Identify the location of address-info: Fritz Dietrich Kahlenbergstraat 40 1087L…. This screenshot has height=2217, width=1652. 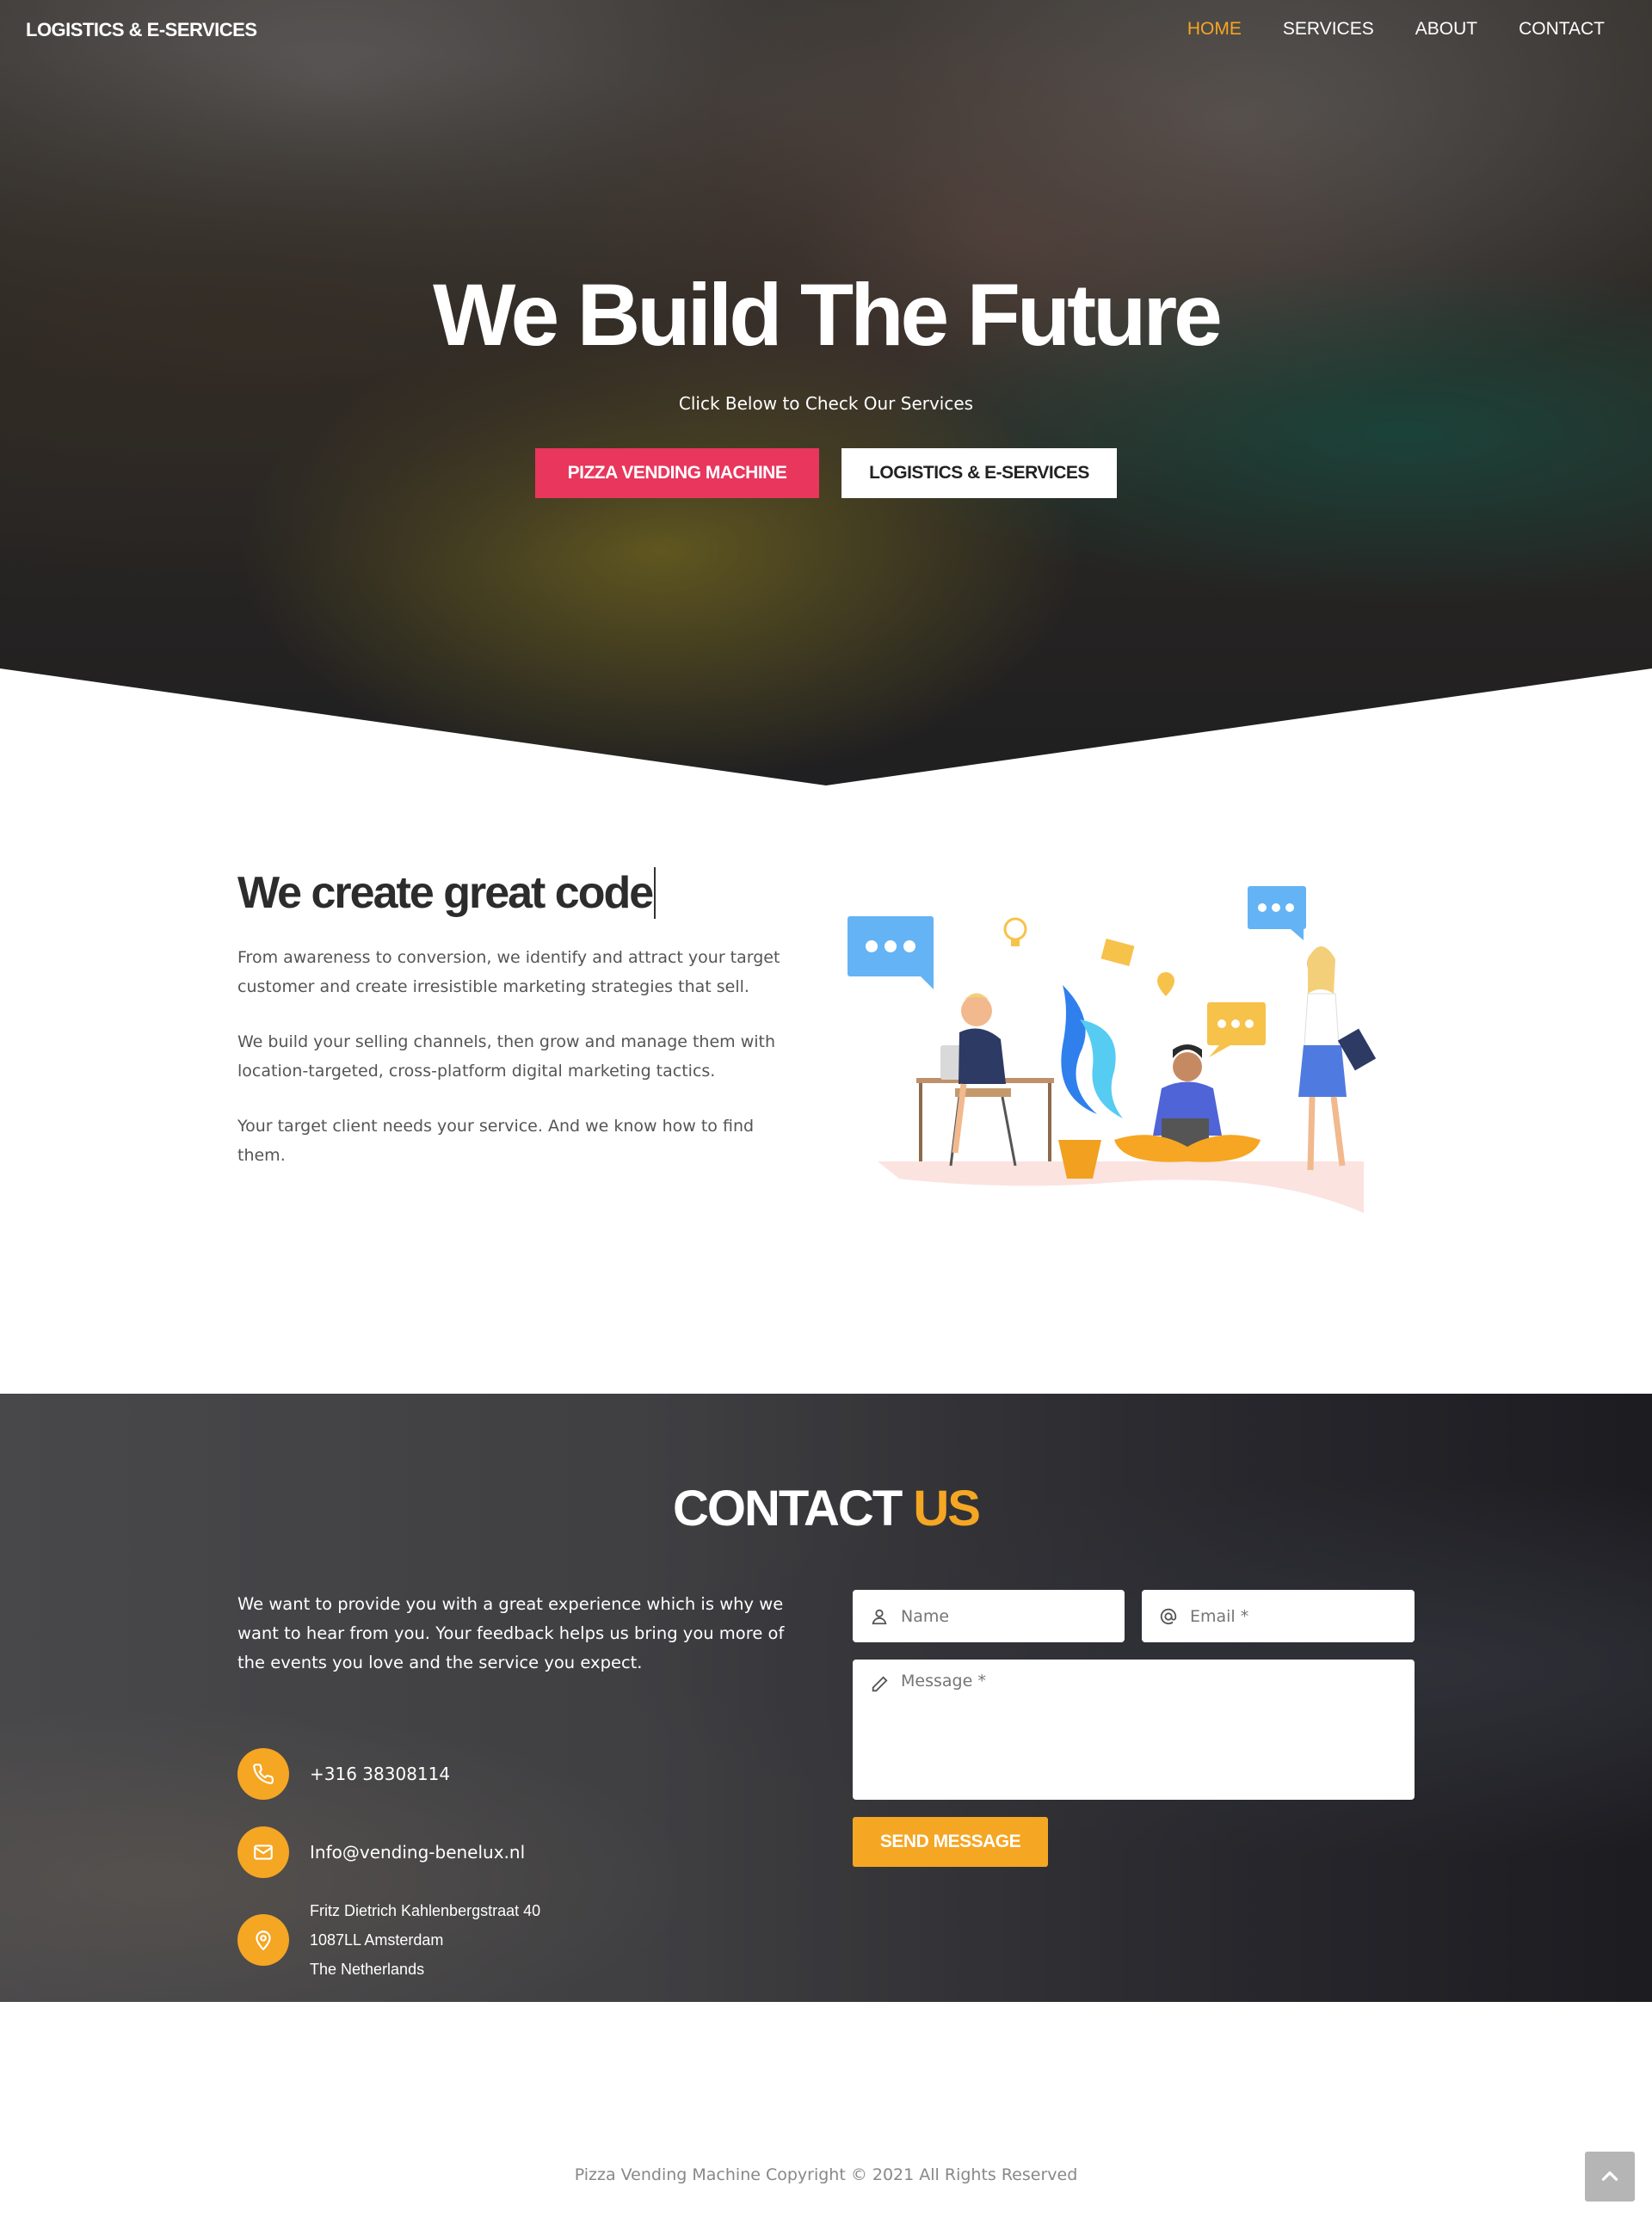
(388, 1940).